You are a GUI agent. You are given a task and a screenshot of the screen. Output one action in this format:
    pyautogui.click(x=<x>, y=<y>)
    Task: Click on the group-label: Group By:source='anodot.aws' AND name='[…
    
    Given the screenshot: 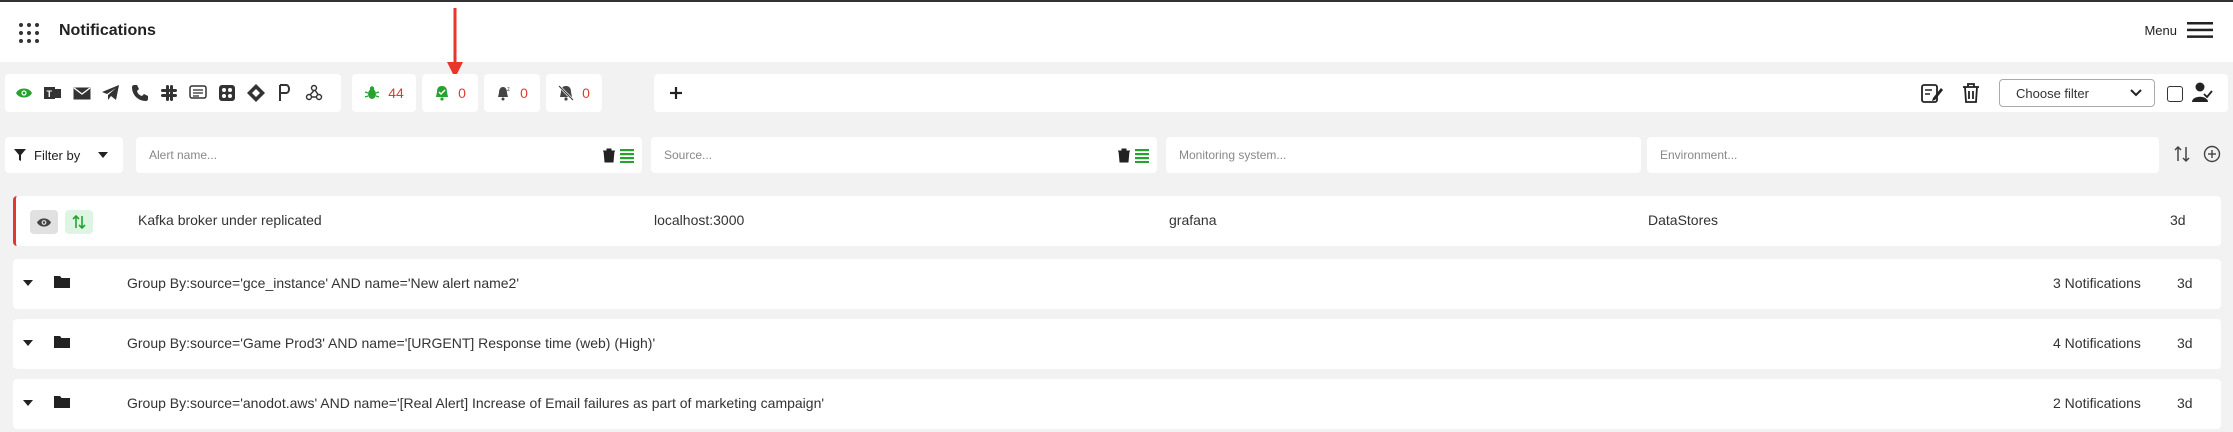 What is the action you would take?
    pyautogui.click(x=476, y=403)
    